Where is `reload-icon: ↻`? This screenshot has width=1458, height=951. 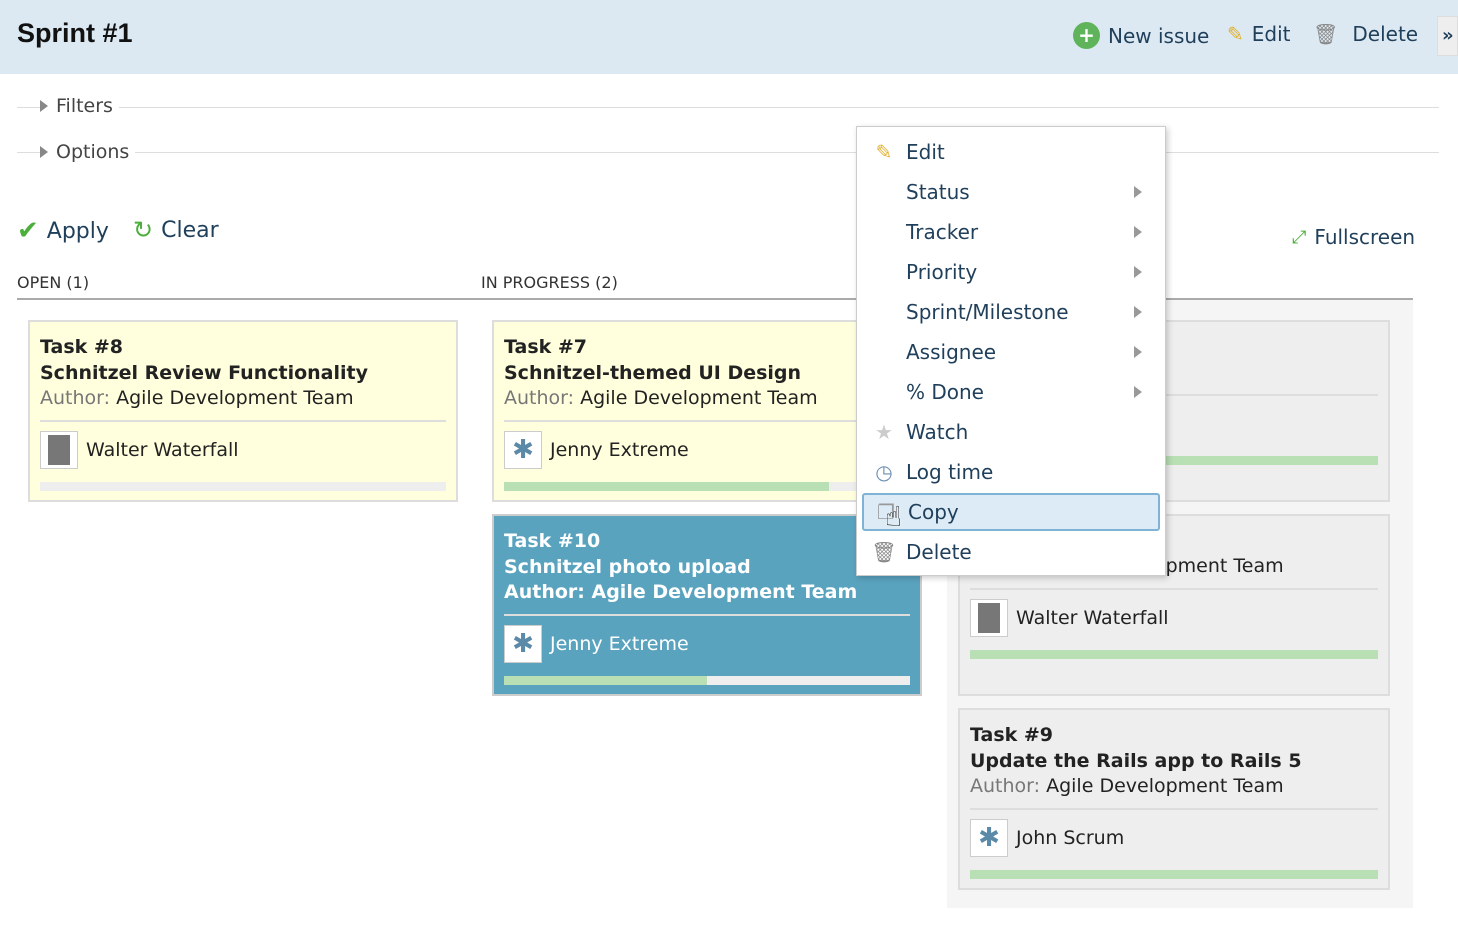
reload-icon: ↻ is located at coordinates (143, 230).